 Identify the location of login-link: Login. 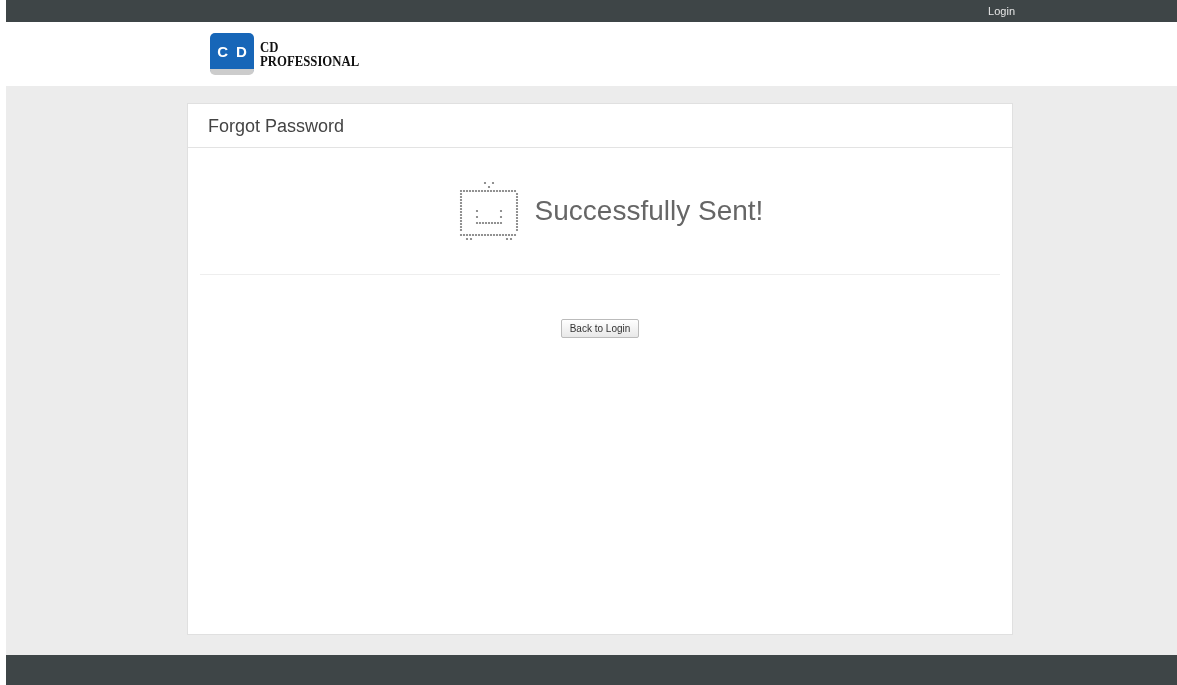
(1001, 11).